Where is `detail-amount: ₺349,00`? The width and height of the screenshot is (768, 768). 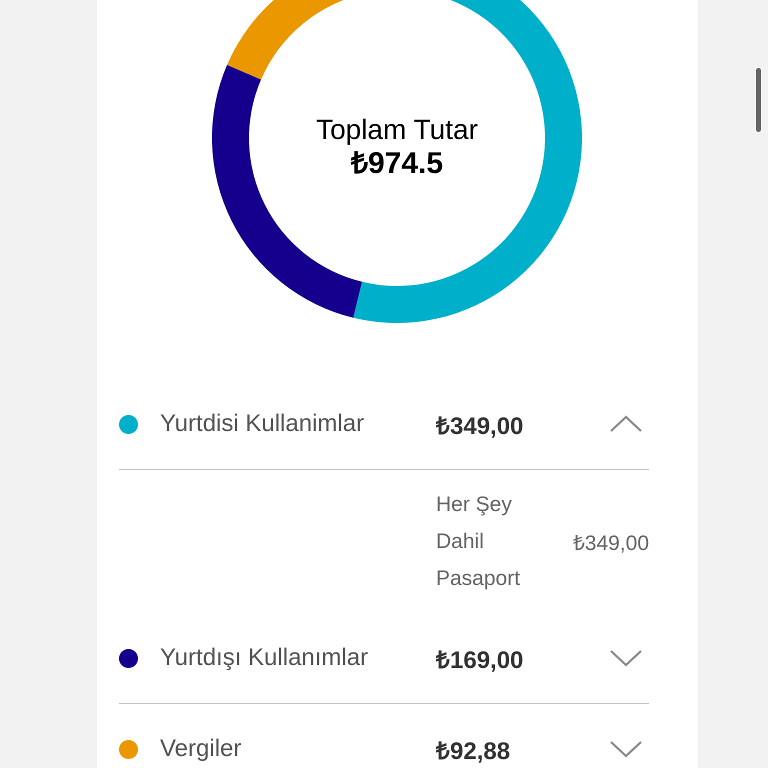
detail-amount: ₺349,00 is located at coordinates (610, 543).